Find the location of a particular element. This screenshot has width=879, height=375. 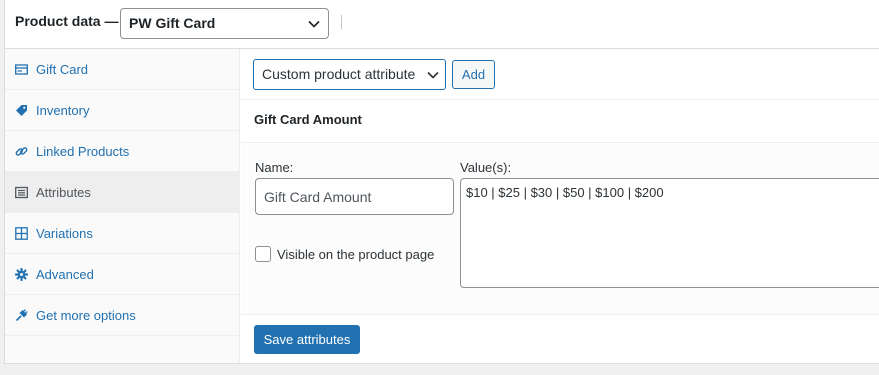

tab-inventory: Inventory is located at coordinates (122, 110).